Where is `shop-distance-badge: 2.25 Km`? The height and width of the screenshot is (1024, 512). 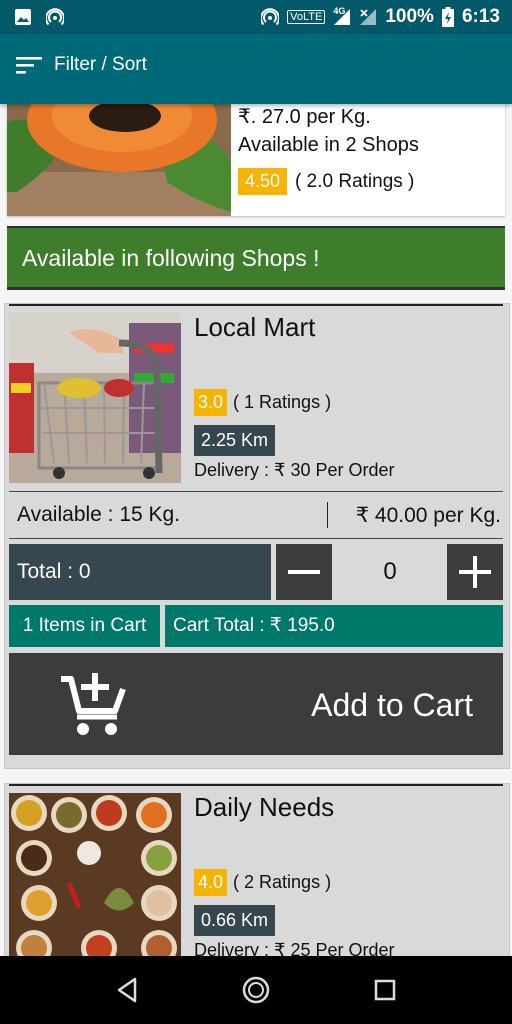 shop-distance-badge: 2.25 Km is located at coordinates (235, 440).